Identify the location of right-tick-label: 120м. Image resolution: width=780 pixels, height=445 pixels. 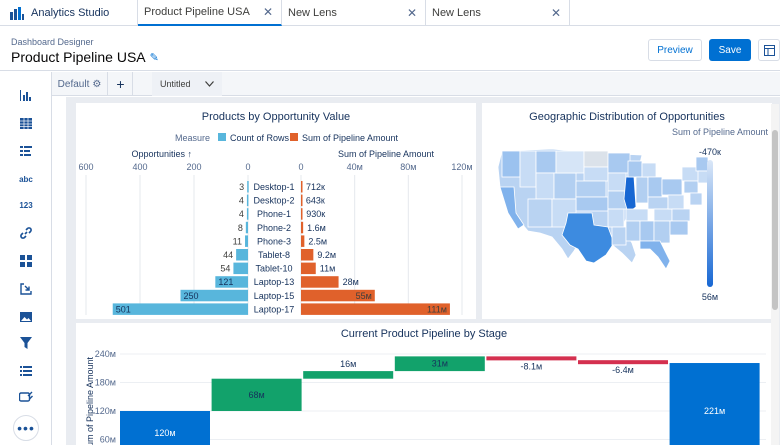
(461, 167).